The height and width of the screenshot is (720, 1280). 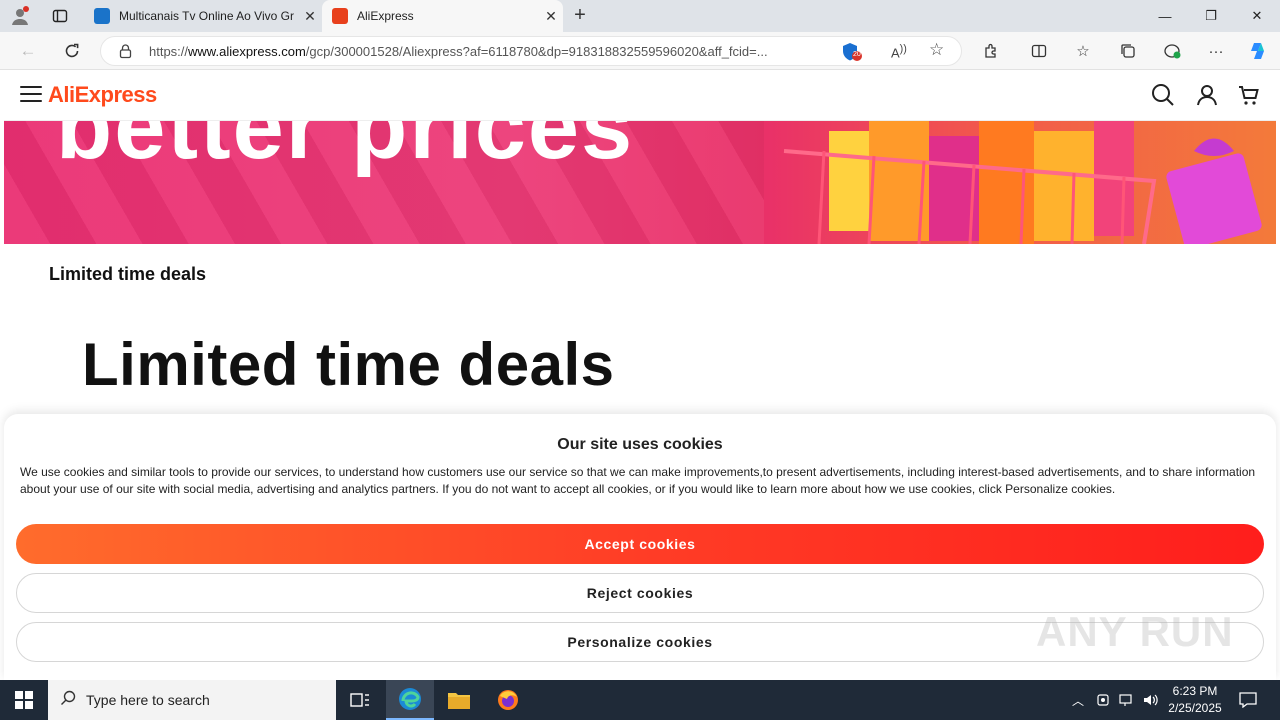 What do you see at coordinates (385, 16) in the screenshot?
I see `tab-title: AliExpress` at bounding box center [385, 16].